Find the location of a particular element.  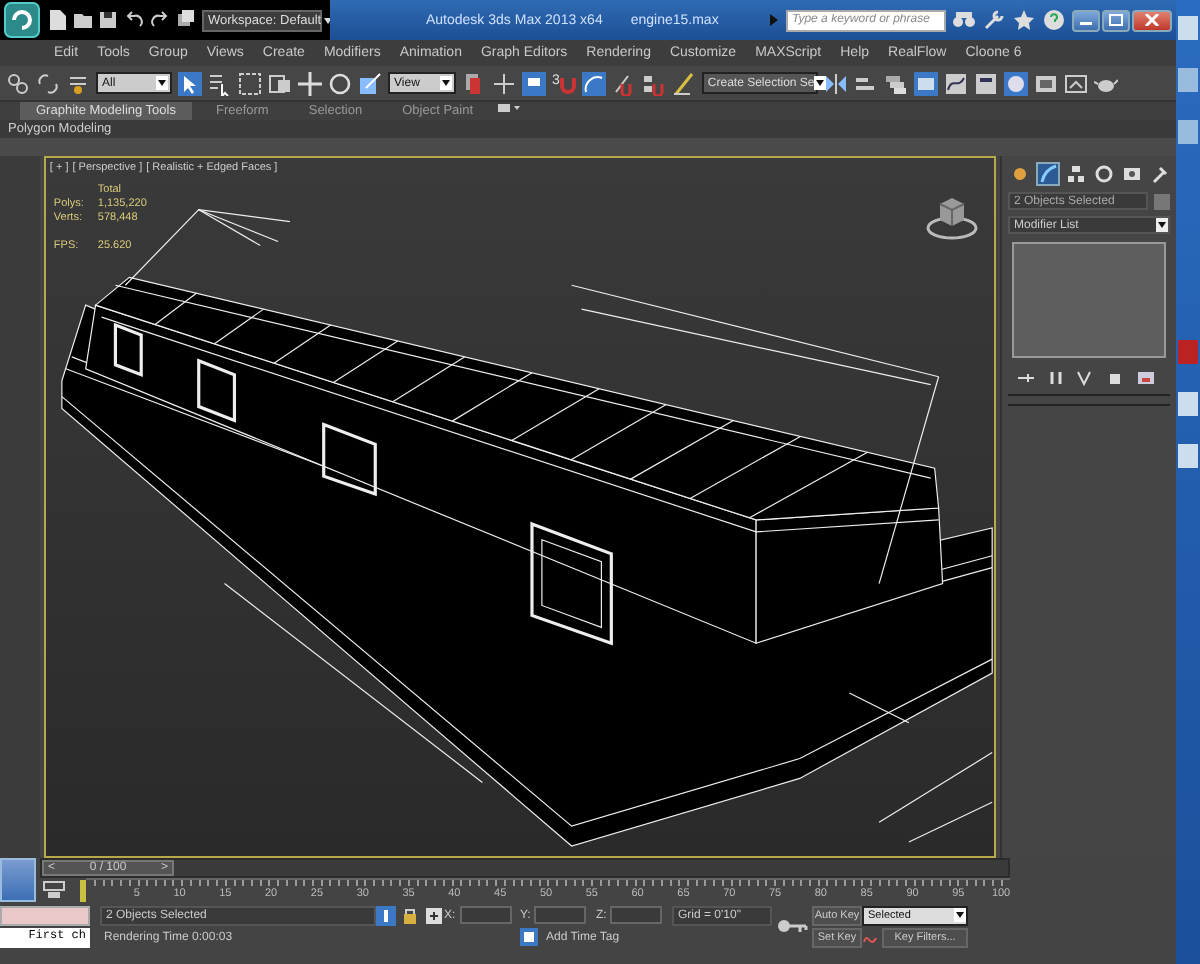

ribbon-options-icon is located at coordinates (509, 108).